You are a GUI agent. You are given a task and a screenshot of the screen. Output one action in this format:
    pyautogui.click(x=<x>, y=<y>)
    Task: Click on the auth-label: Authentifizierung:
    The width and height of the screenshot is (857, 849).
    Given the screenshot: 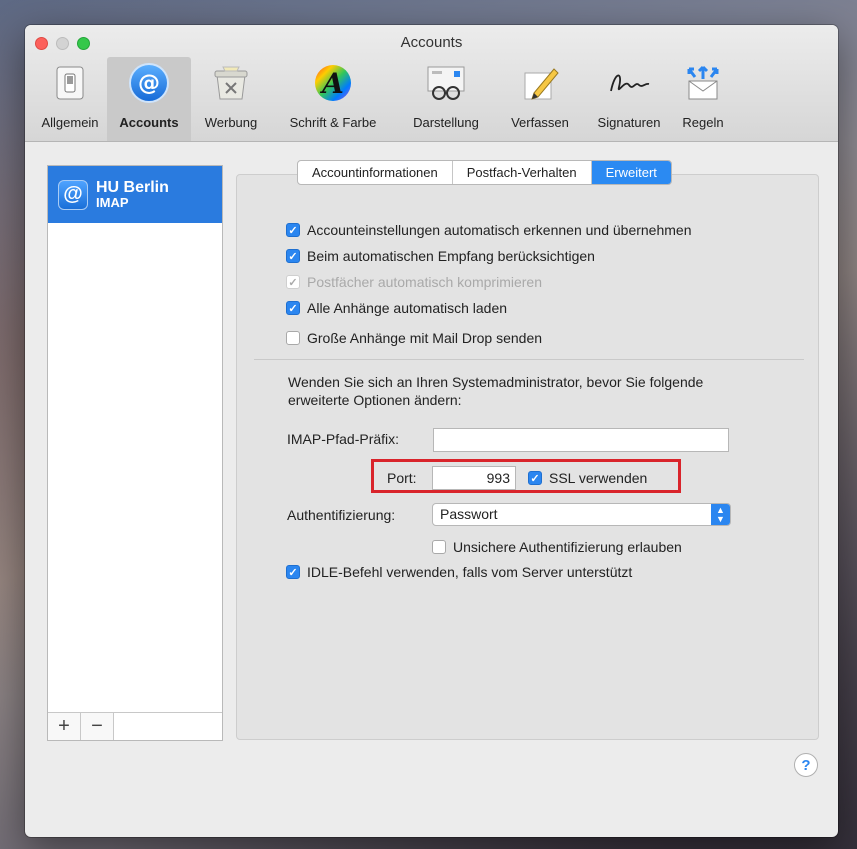 What is the action you would take?
    pyautogui.click(x=341, y=515)
    